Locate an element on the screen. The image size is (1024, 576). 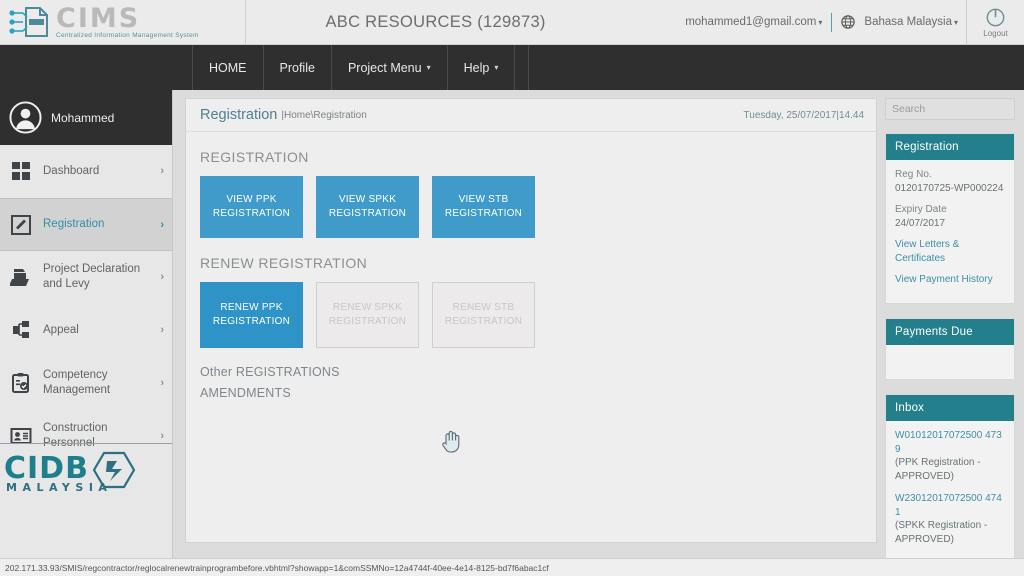
logout-button: Logout is located at coordinates (995, 22).